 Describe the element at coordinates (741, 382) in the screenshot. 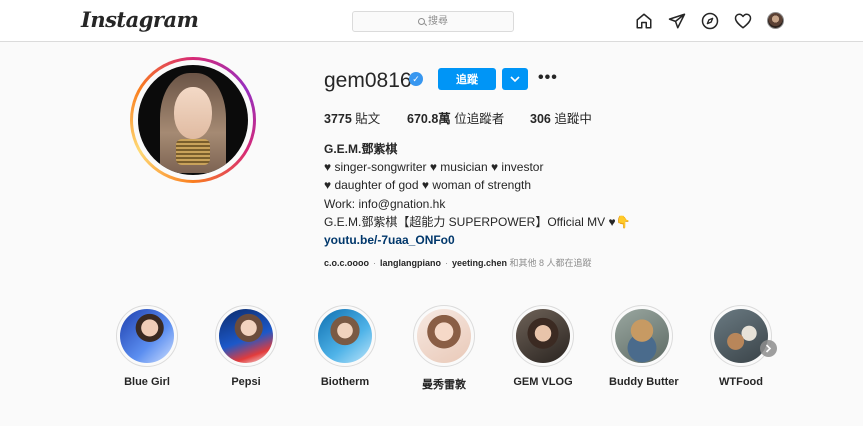

I see `highlight-label: WTFood` at that location.